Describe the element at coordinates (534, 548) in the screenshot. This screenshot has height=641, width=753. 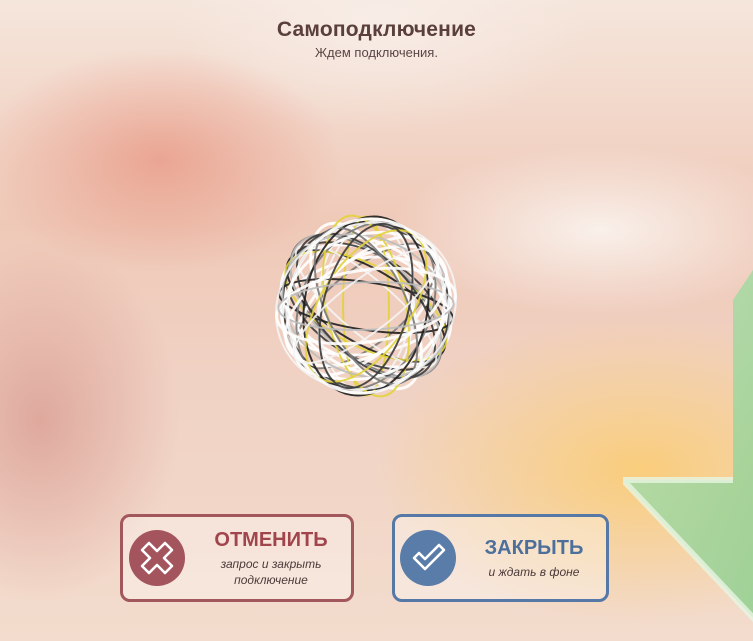
I see `close-button-label: ЗАКРЫТЬ` at that location.